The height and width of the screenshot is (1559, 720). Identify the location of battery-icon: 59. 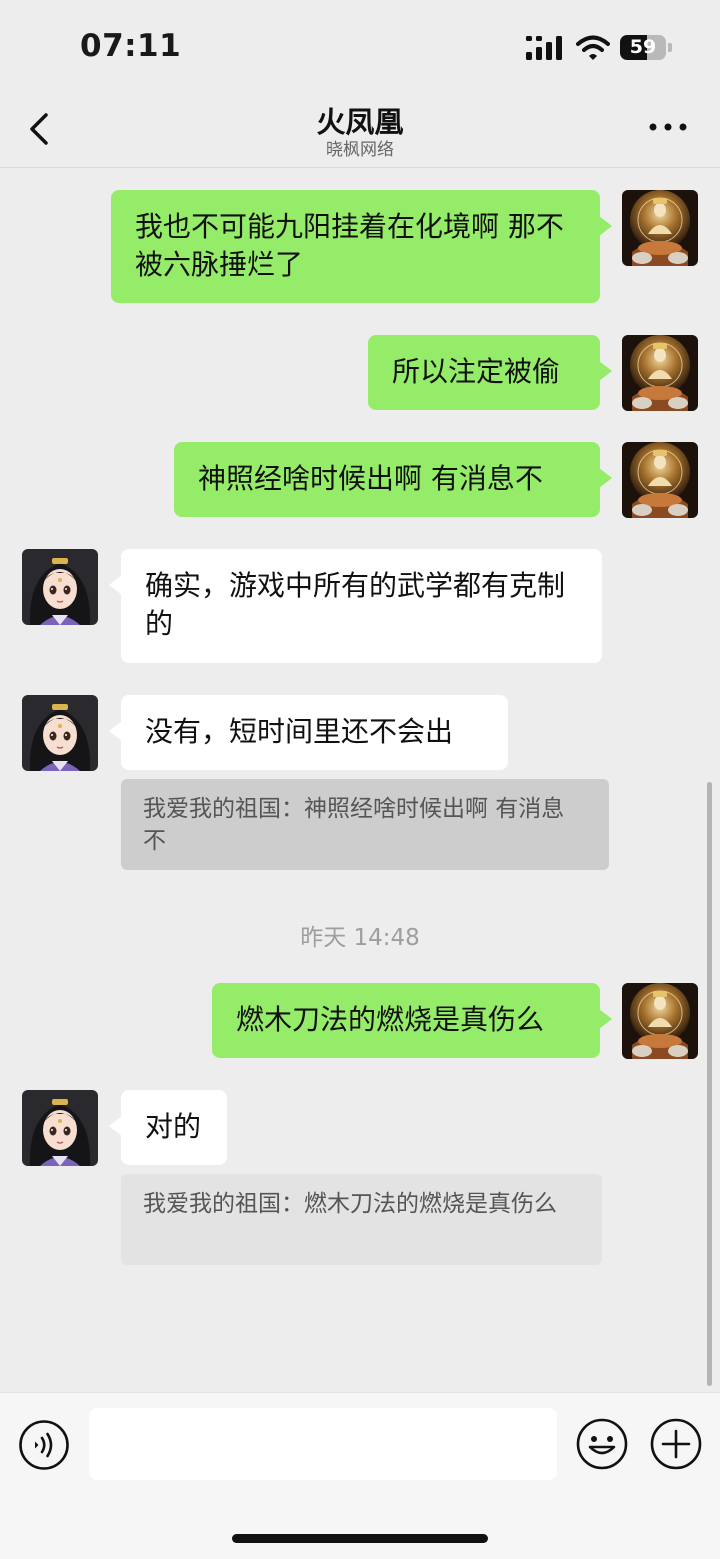
(643, 47).